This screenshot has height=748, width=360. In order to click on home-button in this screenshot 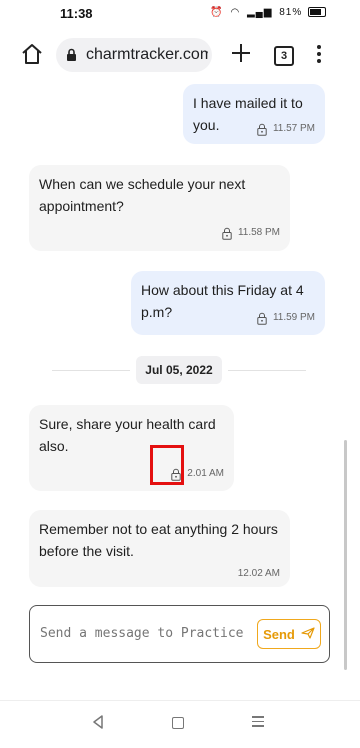, I will do `click(32, 54)`.